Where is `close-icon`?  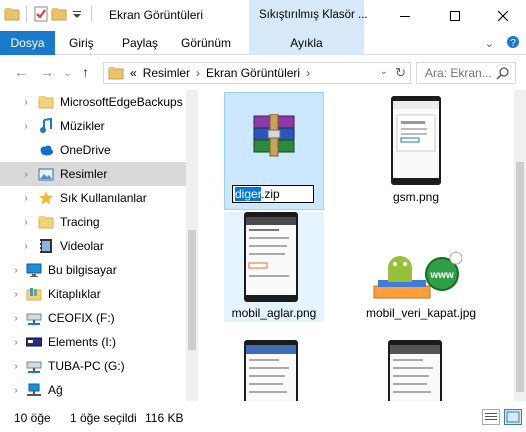 close-icon is located at coordinates (503, 15).